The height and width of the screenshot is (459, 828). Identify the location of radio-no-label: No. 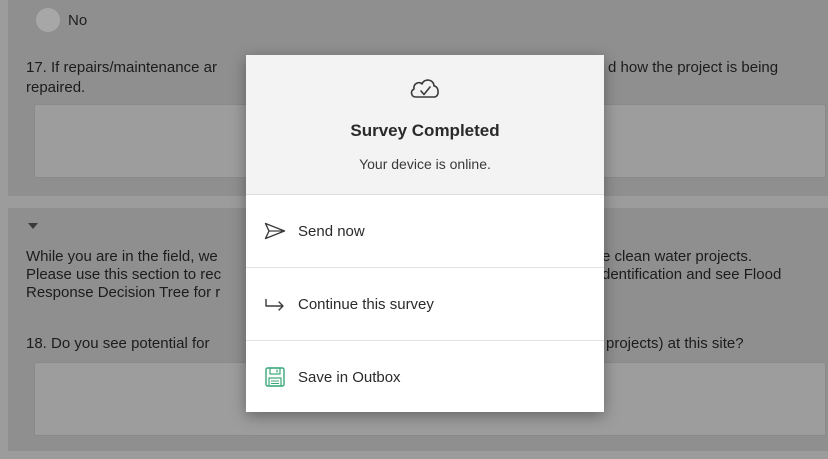
(78, 20).